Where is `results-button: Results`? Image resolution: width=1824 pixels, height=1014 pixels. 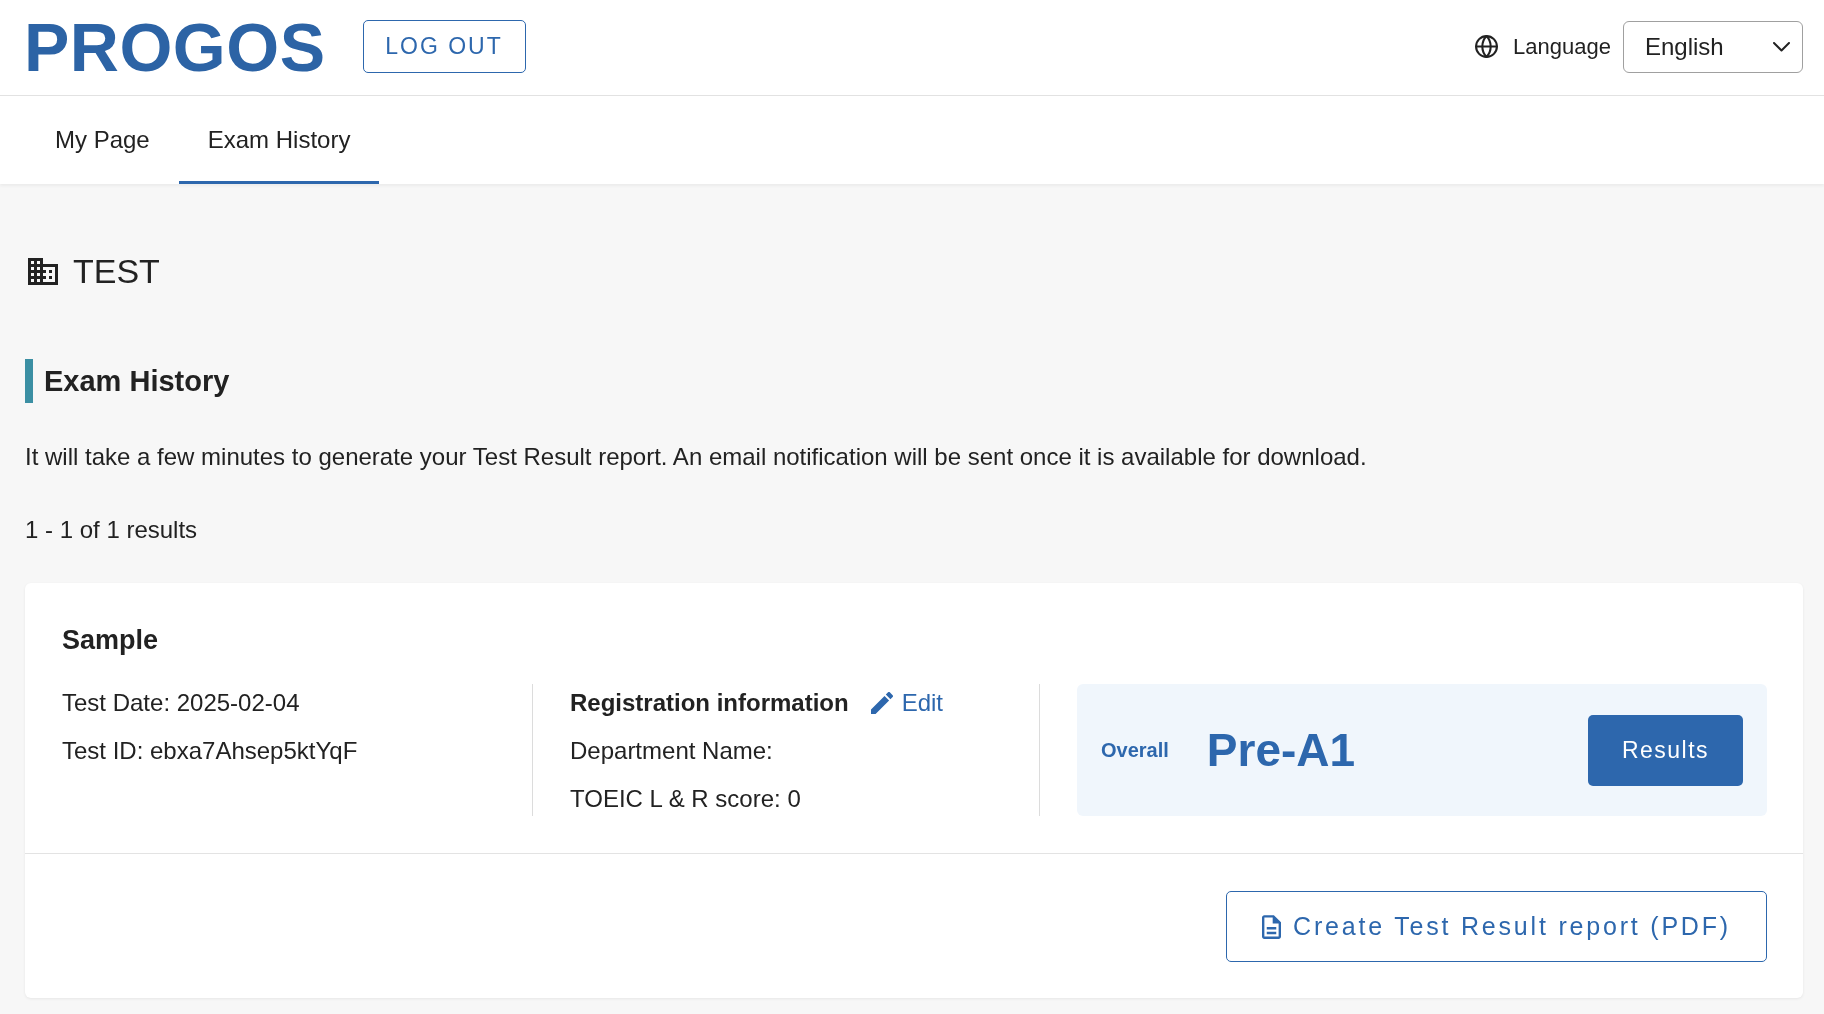
results-button: Results is located at coordinates (1665, 750).